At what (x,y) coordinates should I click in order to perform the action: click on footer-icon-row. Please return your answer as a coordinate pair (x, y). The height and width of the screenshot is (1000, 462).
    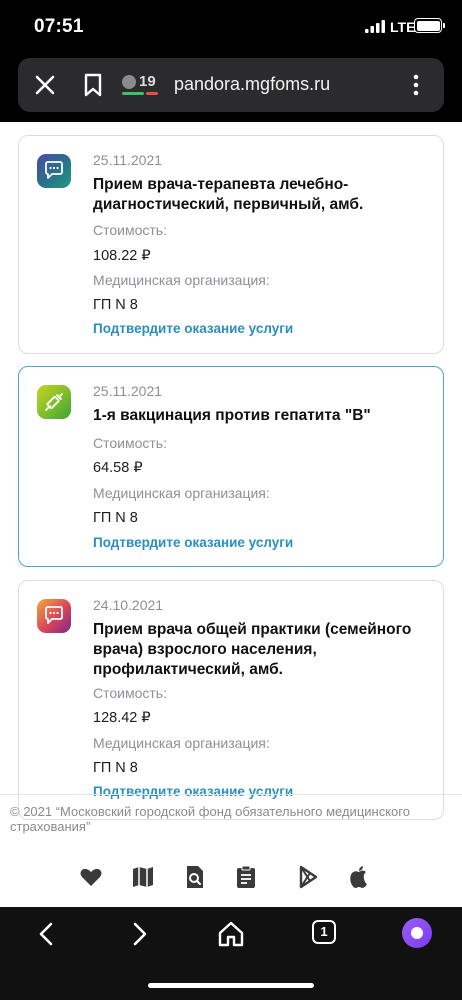
    Looking at the image, I should click on (231, 878).